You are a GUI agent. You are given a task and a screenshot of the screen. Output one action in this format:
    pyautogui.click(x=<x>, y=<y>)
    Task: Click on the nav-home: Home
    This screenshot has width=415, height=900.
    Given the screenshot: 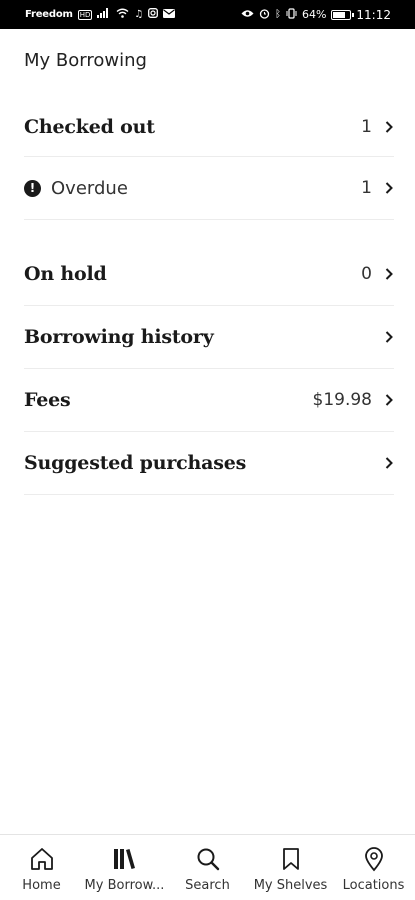 What is the action you would take?
    pyautogui.click(x=42, y=869)
    